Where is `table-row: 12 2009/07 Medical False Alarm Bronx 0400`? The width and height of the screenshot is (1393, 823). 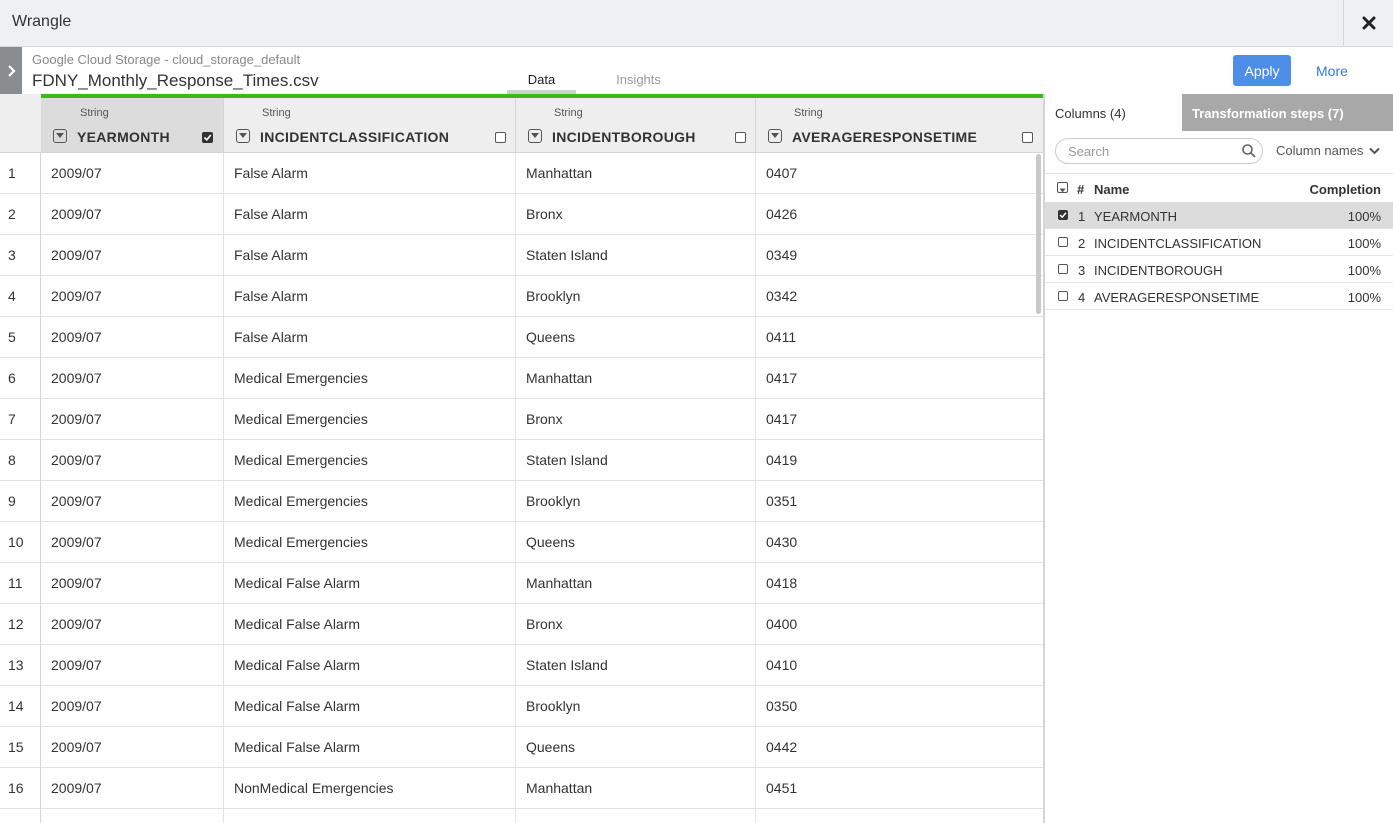 table-row: 12 2009/07 Medical False Alarm Bronx 0400 is located at coordinates (521, 624).